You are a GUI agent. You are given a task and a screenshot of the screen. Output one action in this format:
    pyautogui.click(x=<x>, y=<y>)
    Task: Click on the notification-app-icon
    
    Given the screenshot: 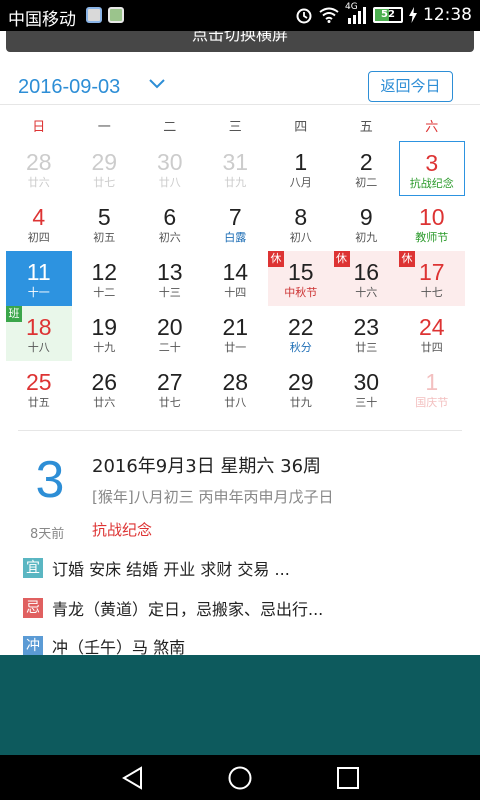 What is the action you would take?
    pyautogui.click(x=94, y=15)
    